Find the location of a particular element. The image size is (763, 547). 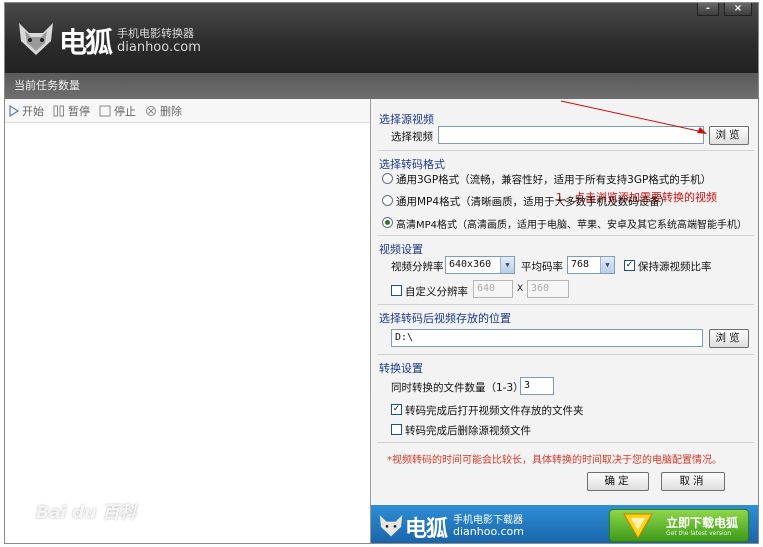

delete-icon is located at coordinates (151, 110).